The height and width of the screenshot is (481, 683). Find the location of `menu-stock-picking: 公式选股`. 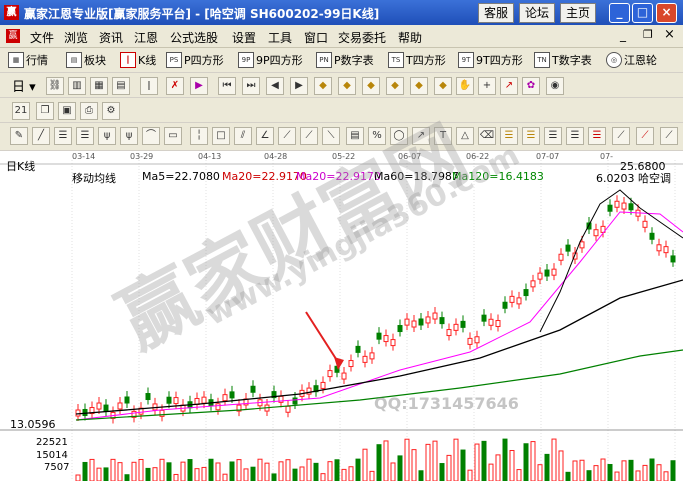

menu-stock-picking: 公式选股 is located at coordinates (194, 37).